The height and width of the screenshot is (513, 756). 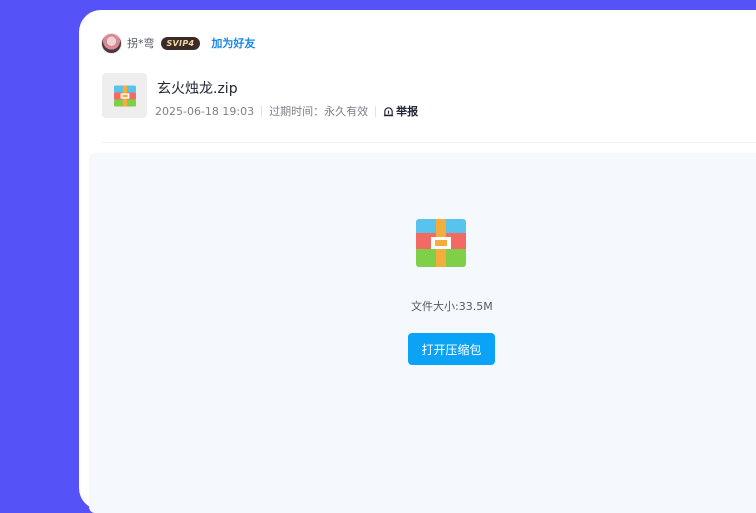 What do you see at coordinates (233, 43) in the screenshot?
I see `add-friend-link: 加为好友` at bounding box center [233, 43].